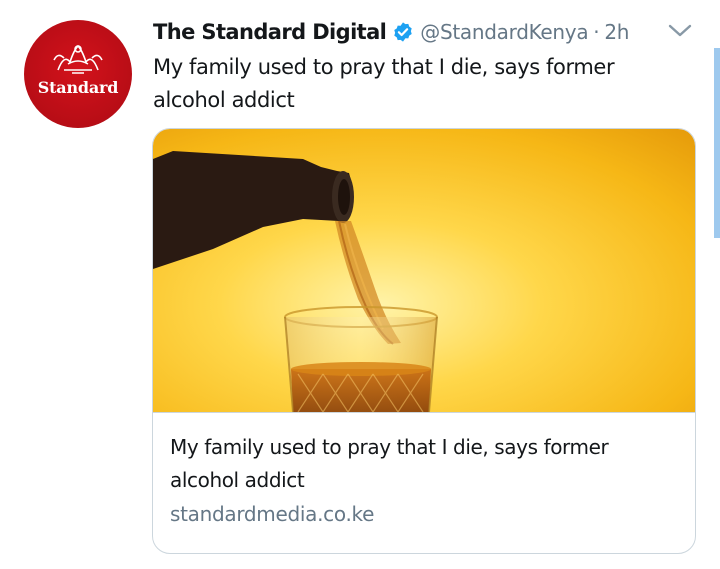 Image resolution: width=720 pixels, height=569 pixels. What do you see at coordinates (272, 514) in the screenshot?
I see `card-domain: standardmedia.co.ke` at bounding box center [272, 514].